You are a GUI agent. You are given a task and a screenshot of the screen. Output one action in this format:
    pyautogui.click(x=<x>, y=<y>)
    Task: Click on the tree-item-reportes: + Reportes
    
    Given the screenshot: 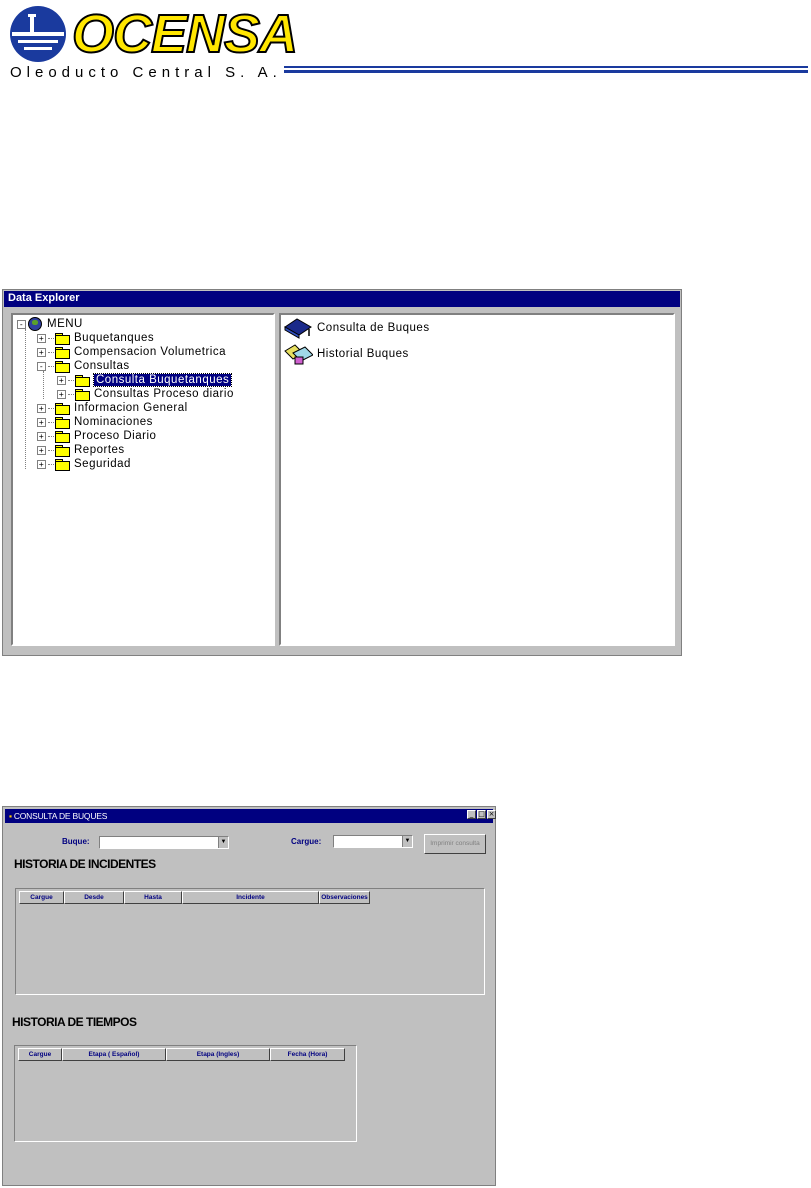 What is the action you would take?
    pyautogui.click(x=81, y=450)
    